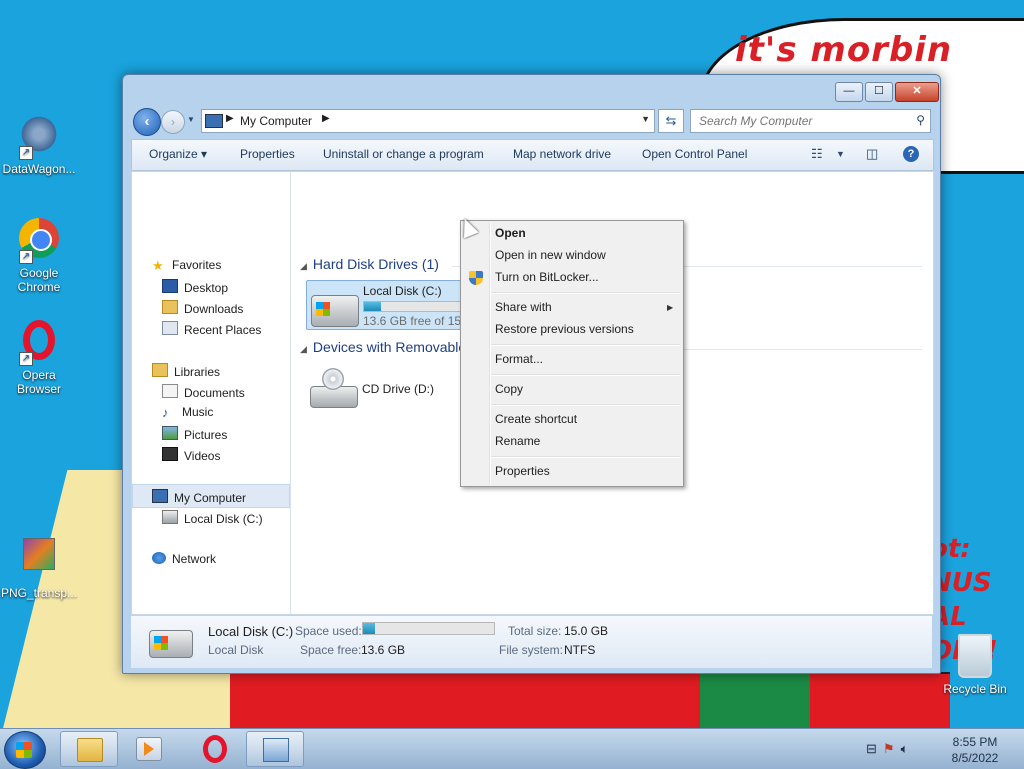 This screenshot has width=1024, height=769. Describe the element at coordinates (490, 353) in the screenshot. I see `context-menu-gutter` at that location.